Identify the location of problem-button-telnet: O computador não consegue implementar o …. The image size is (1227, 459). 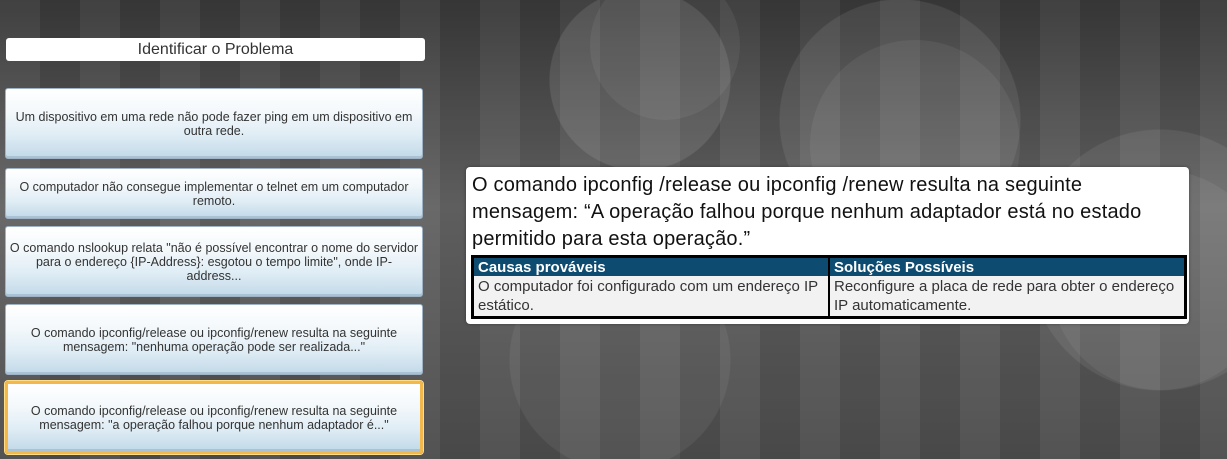
(214, 193).